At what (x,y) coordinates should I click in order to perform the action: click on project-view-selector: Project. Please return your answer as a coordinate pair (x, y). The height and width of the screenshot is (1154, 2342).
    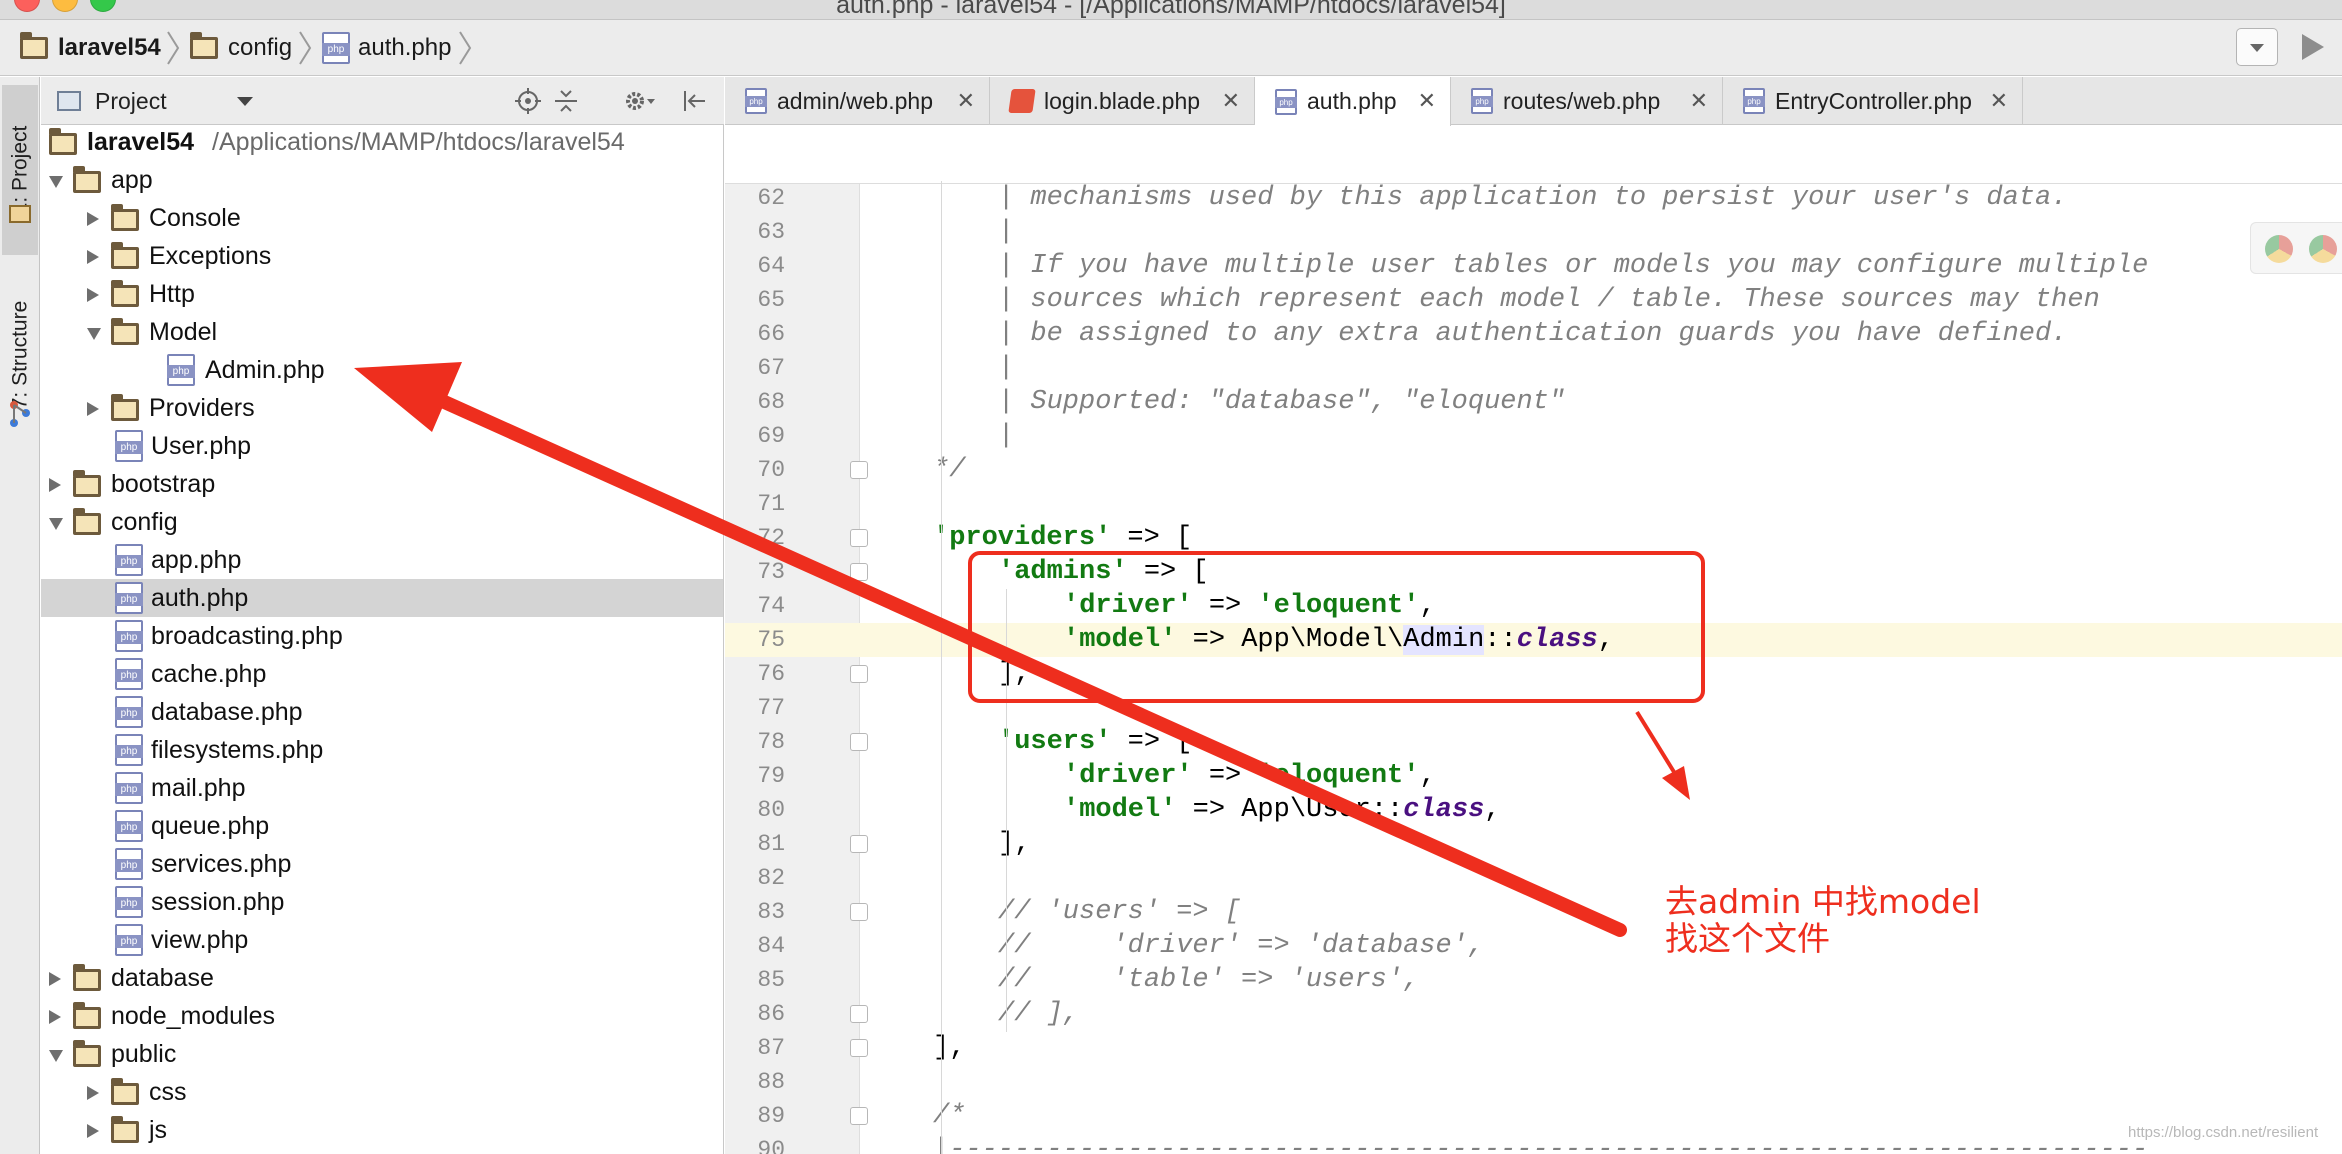
    Looking at the image, I should click on (112, 101).